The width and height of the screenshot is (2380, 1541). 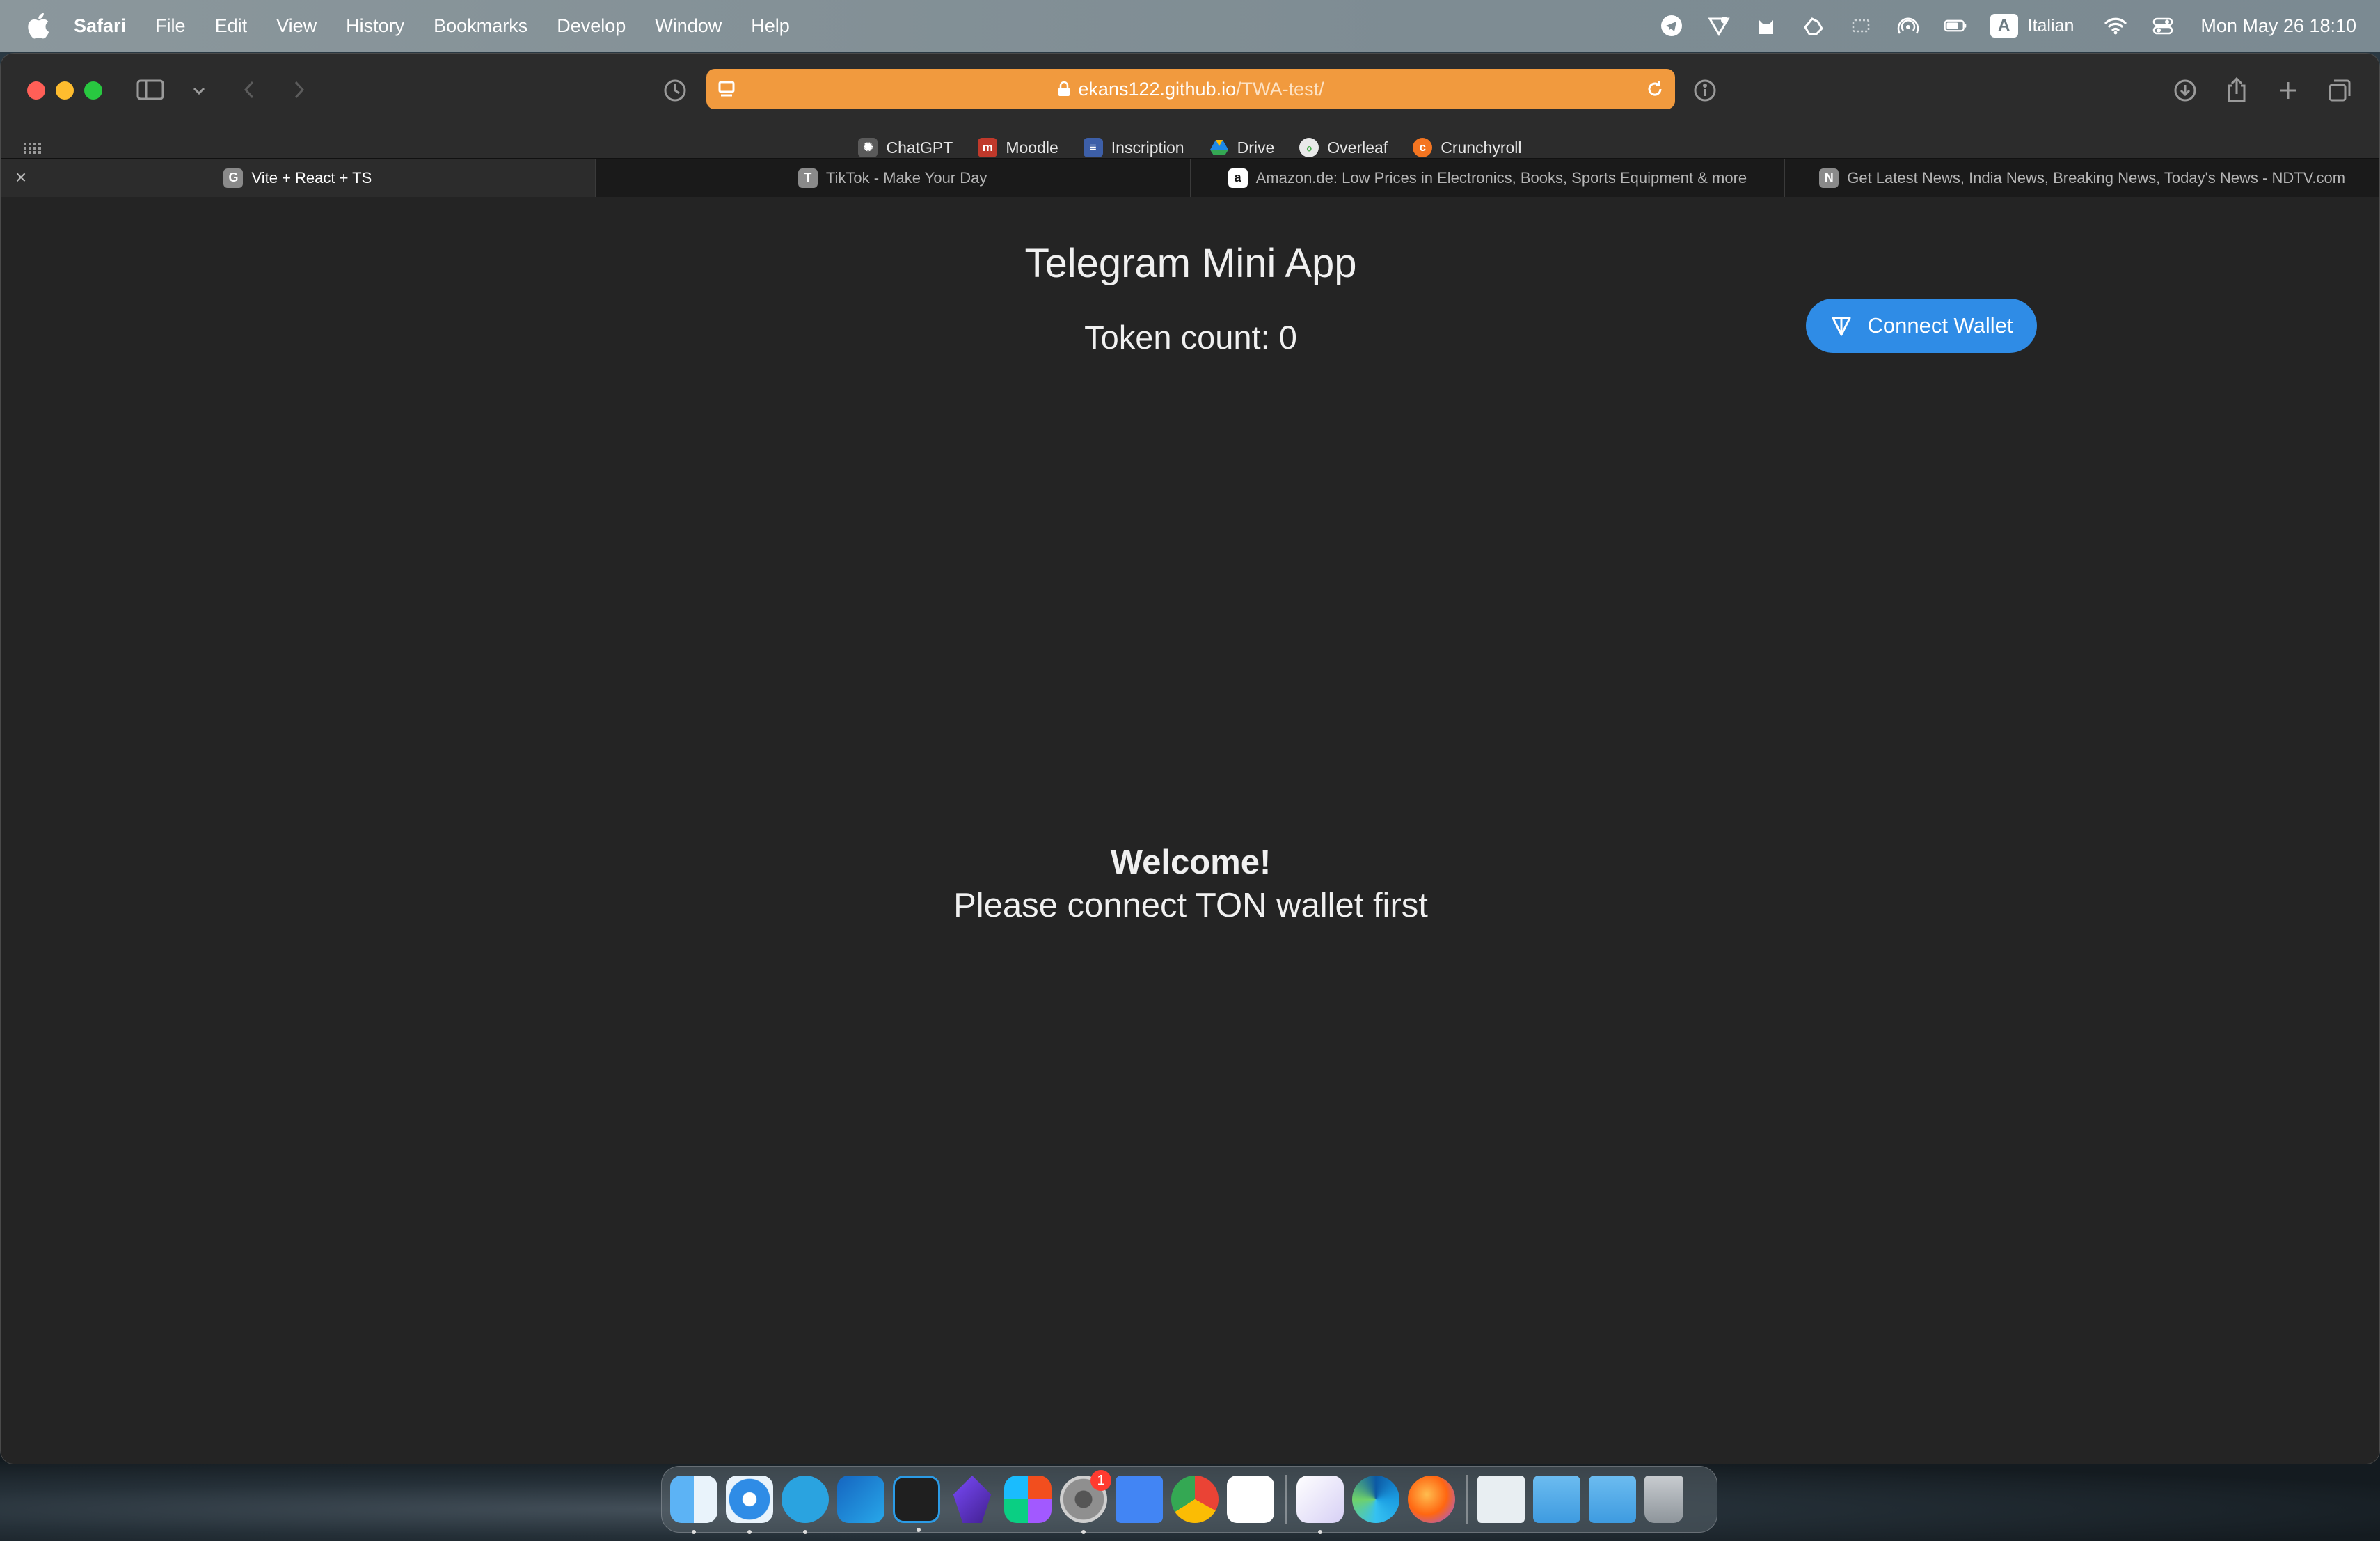 I want to click on menu-bookmarks: Bookmarks, so click(x=480, y=26).